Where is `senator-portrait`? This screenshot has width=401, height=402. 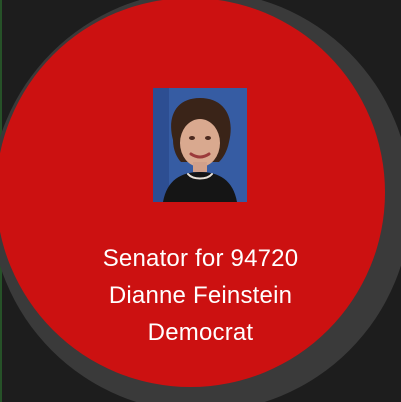
senator-portrait is located at coordinates (200, 145).